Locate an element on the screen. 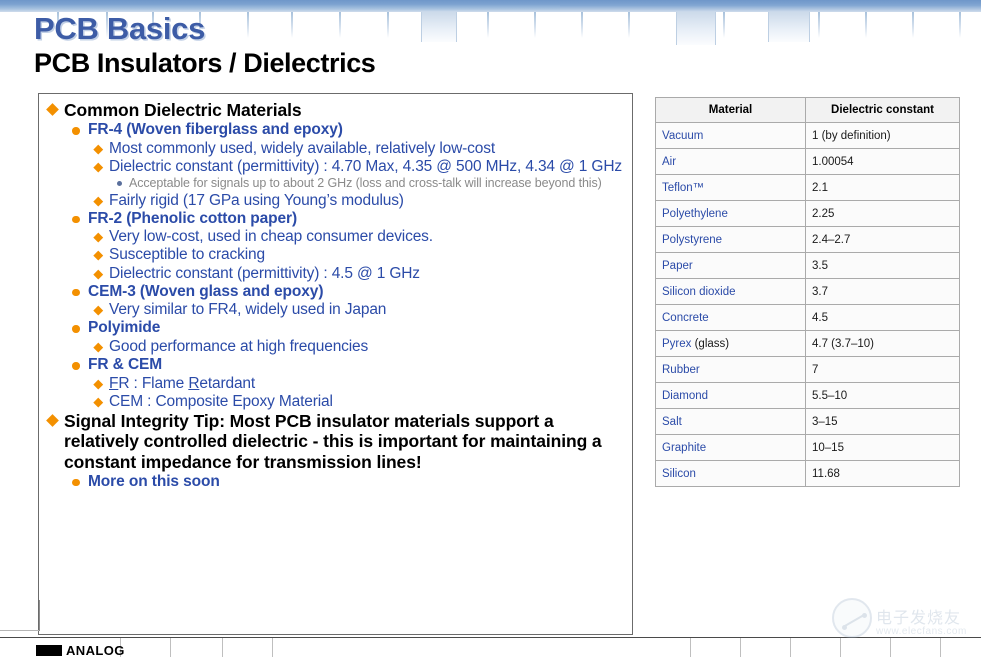 The height and width of the screenshot is (657, 981). cell-material: Concrete is located at coordinates (730, 317).